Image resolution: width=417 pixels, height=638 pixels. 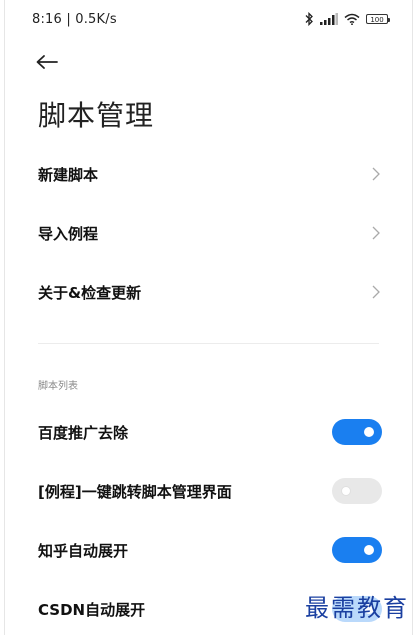 I want to click on back-arrow-icon, so click(x=47, y=62).